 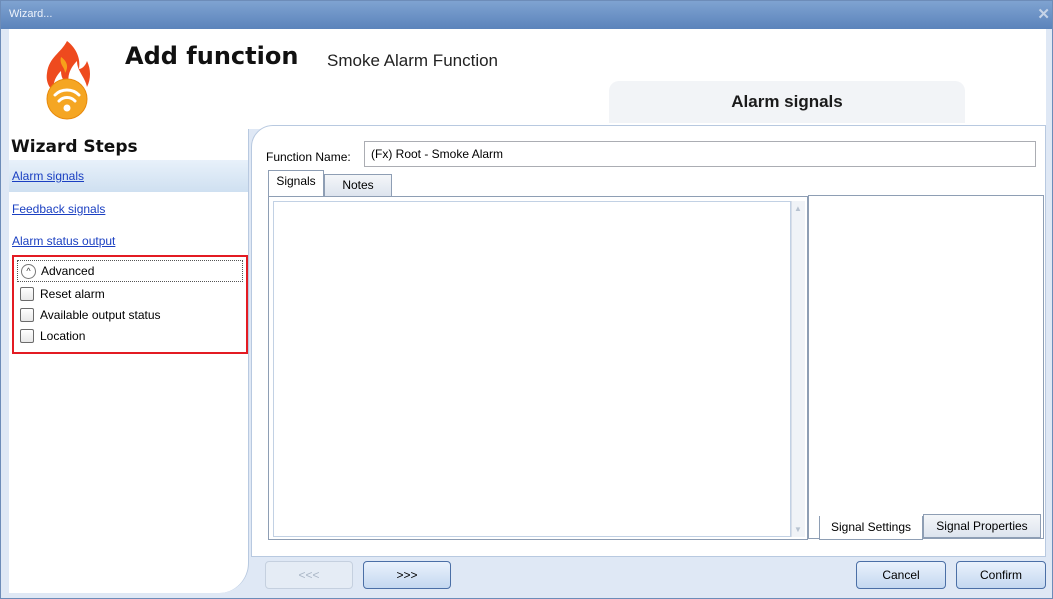 I want to click on signal-details-panel: Signal Settings Signal Properties, so click(x=926, y=367).